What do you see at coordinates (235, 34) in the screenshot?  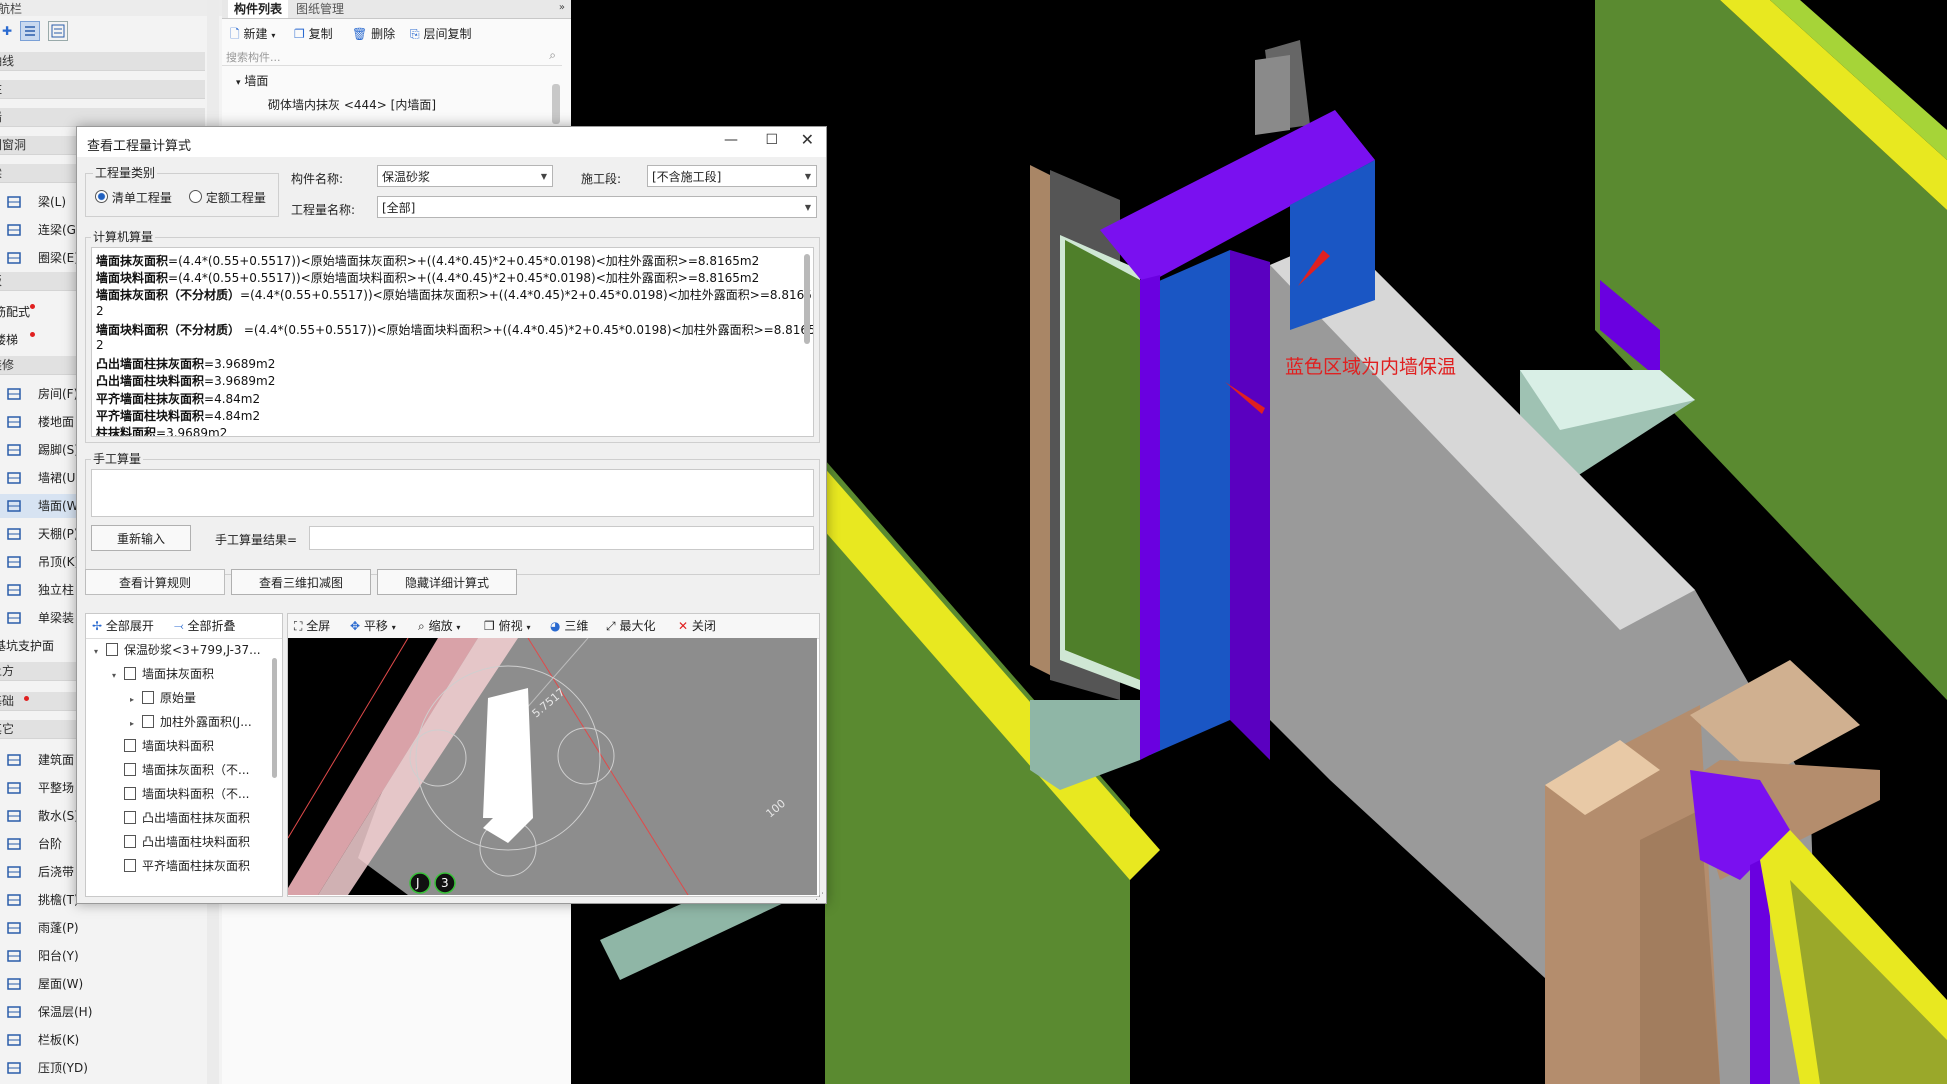 I see `new-icon: 🗋` at bounding box center [235, 34].